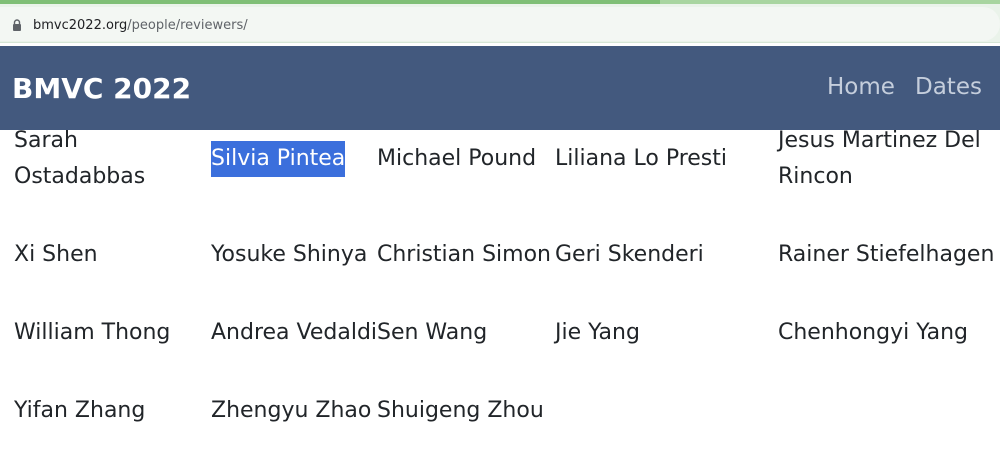 This screenshot has height=460, width=1000. Describe the element at coordinates (294, 332) in the screenshot. I see `reviewer-name: Andrea Vedaldi` at that location.